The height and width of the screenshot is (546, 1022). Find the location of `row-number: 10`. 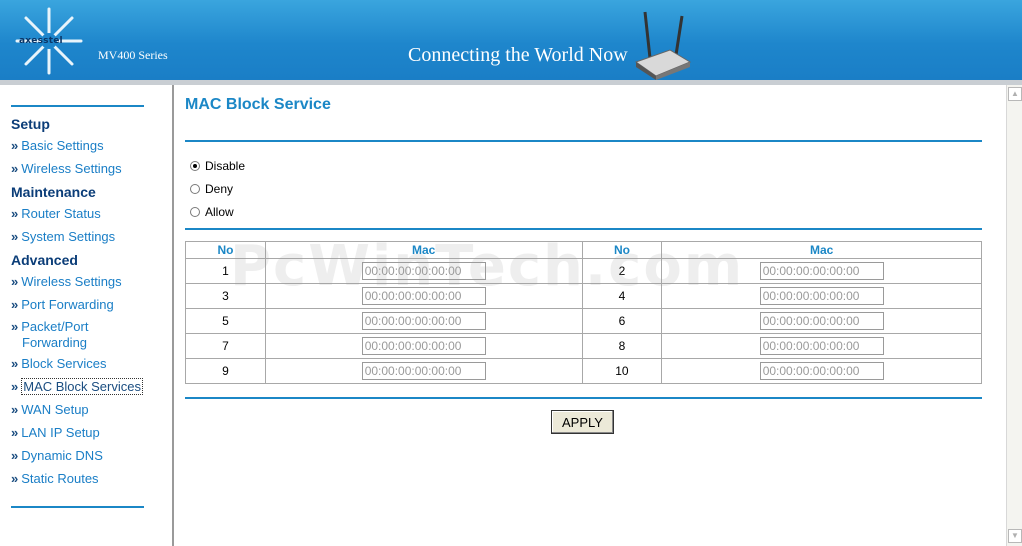

row-number: 10 is located at coordinates (622, 371).